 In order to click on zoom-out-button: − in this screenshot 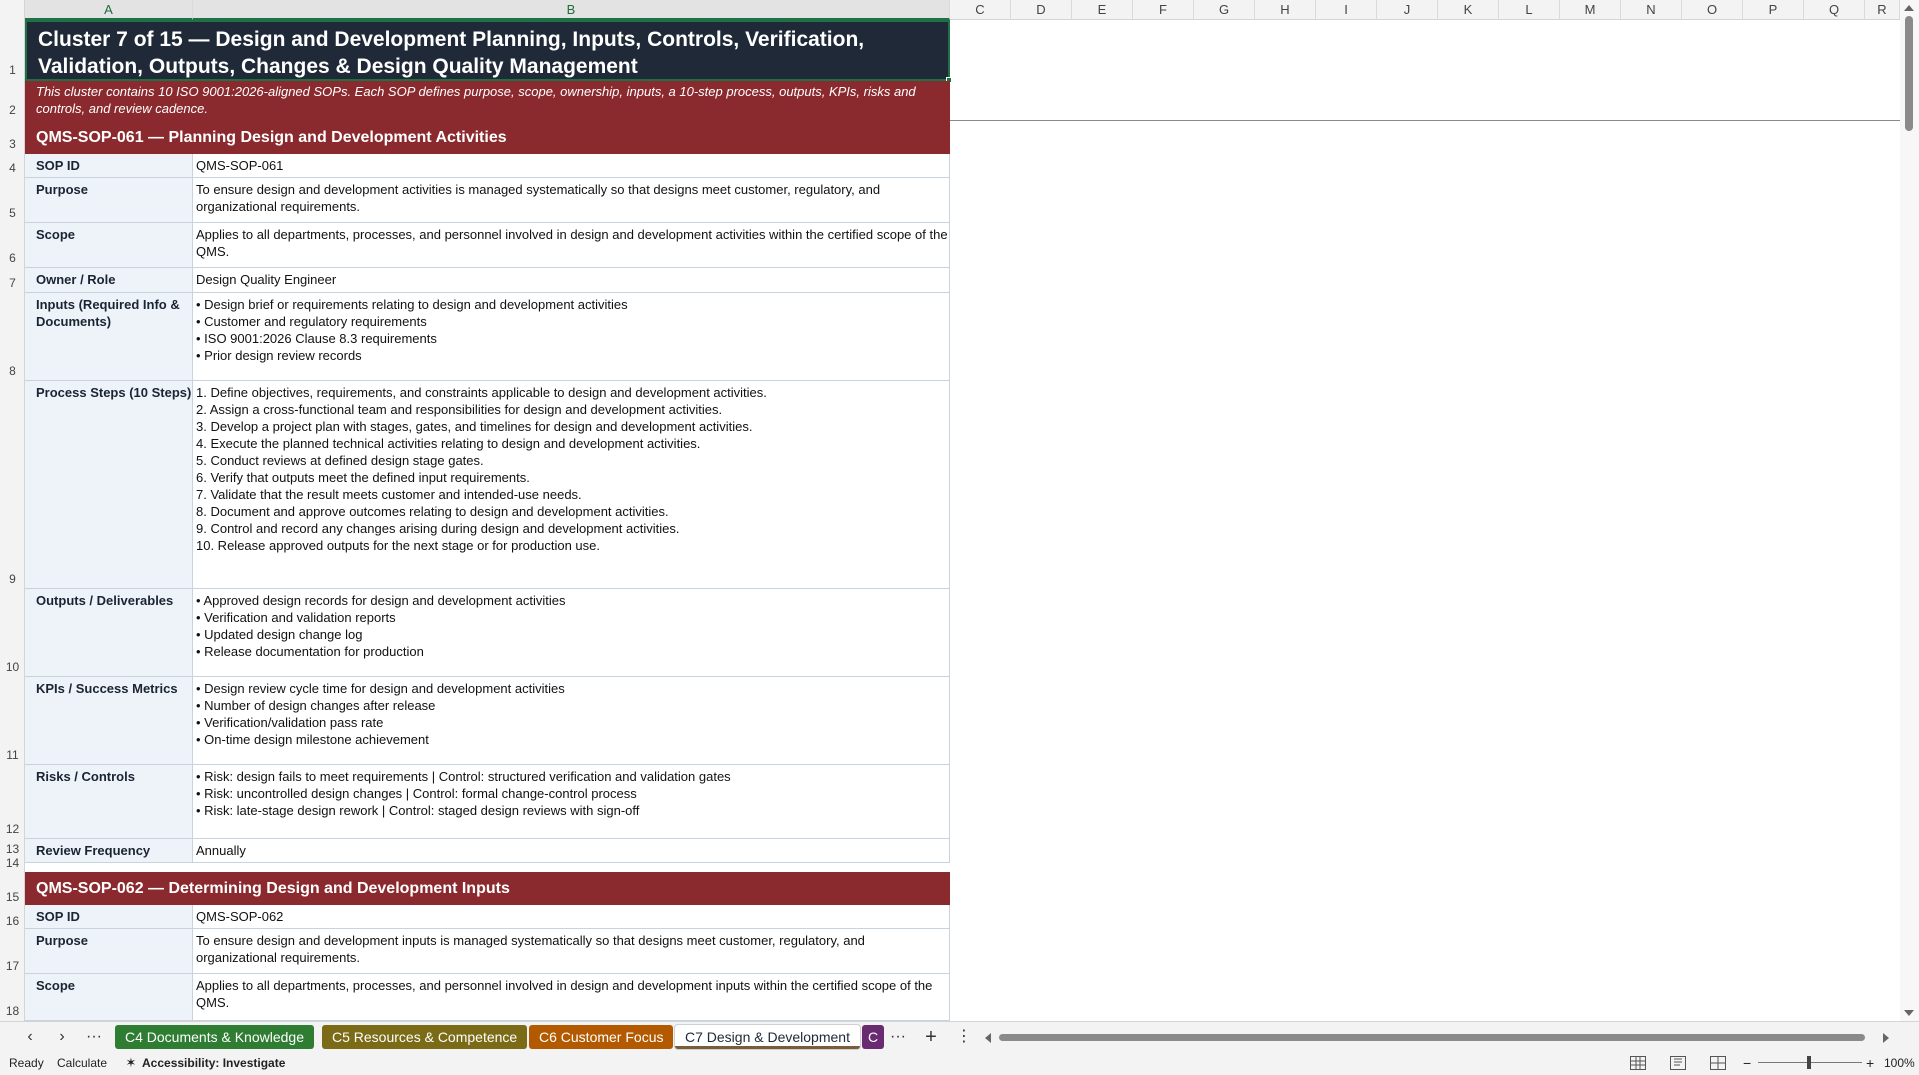, I will do `click(1747, 1063)`.